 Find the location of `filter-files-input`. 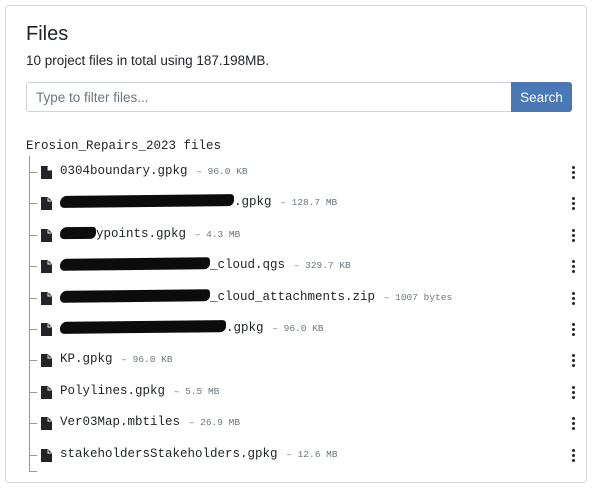

filter-files-input is located at coordinates (268, 97).